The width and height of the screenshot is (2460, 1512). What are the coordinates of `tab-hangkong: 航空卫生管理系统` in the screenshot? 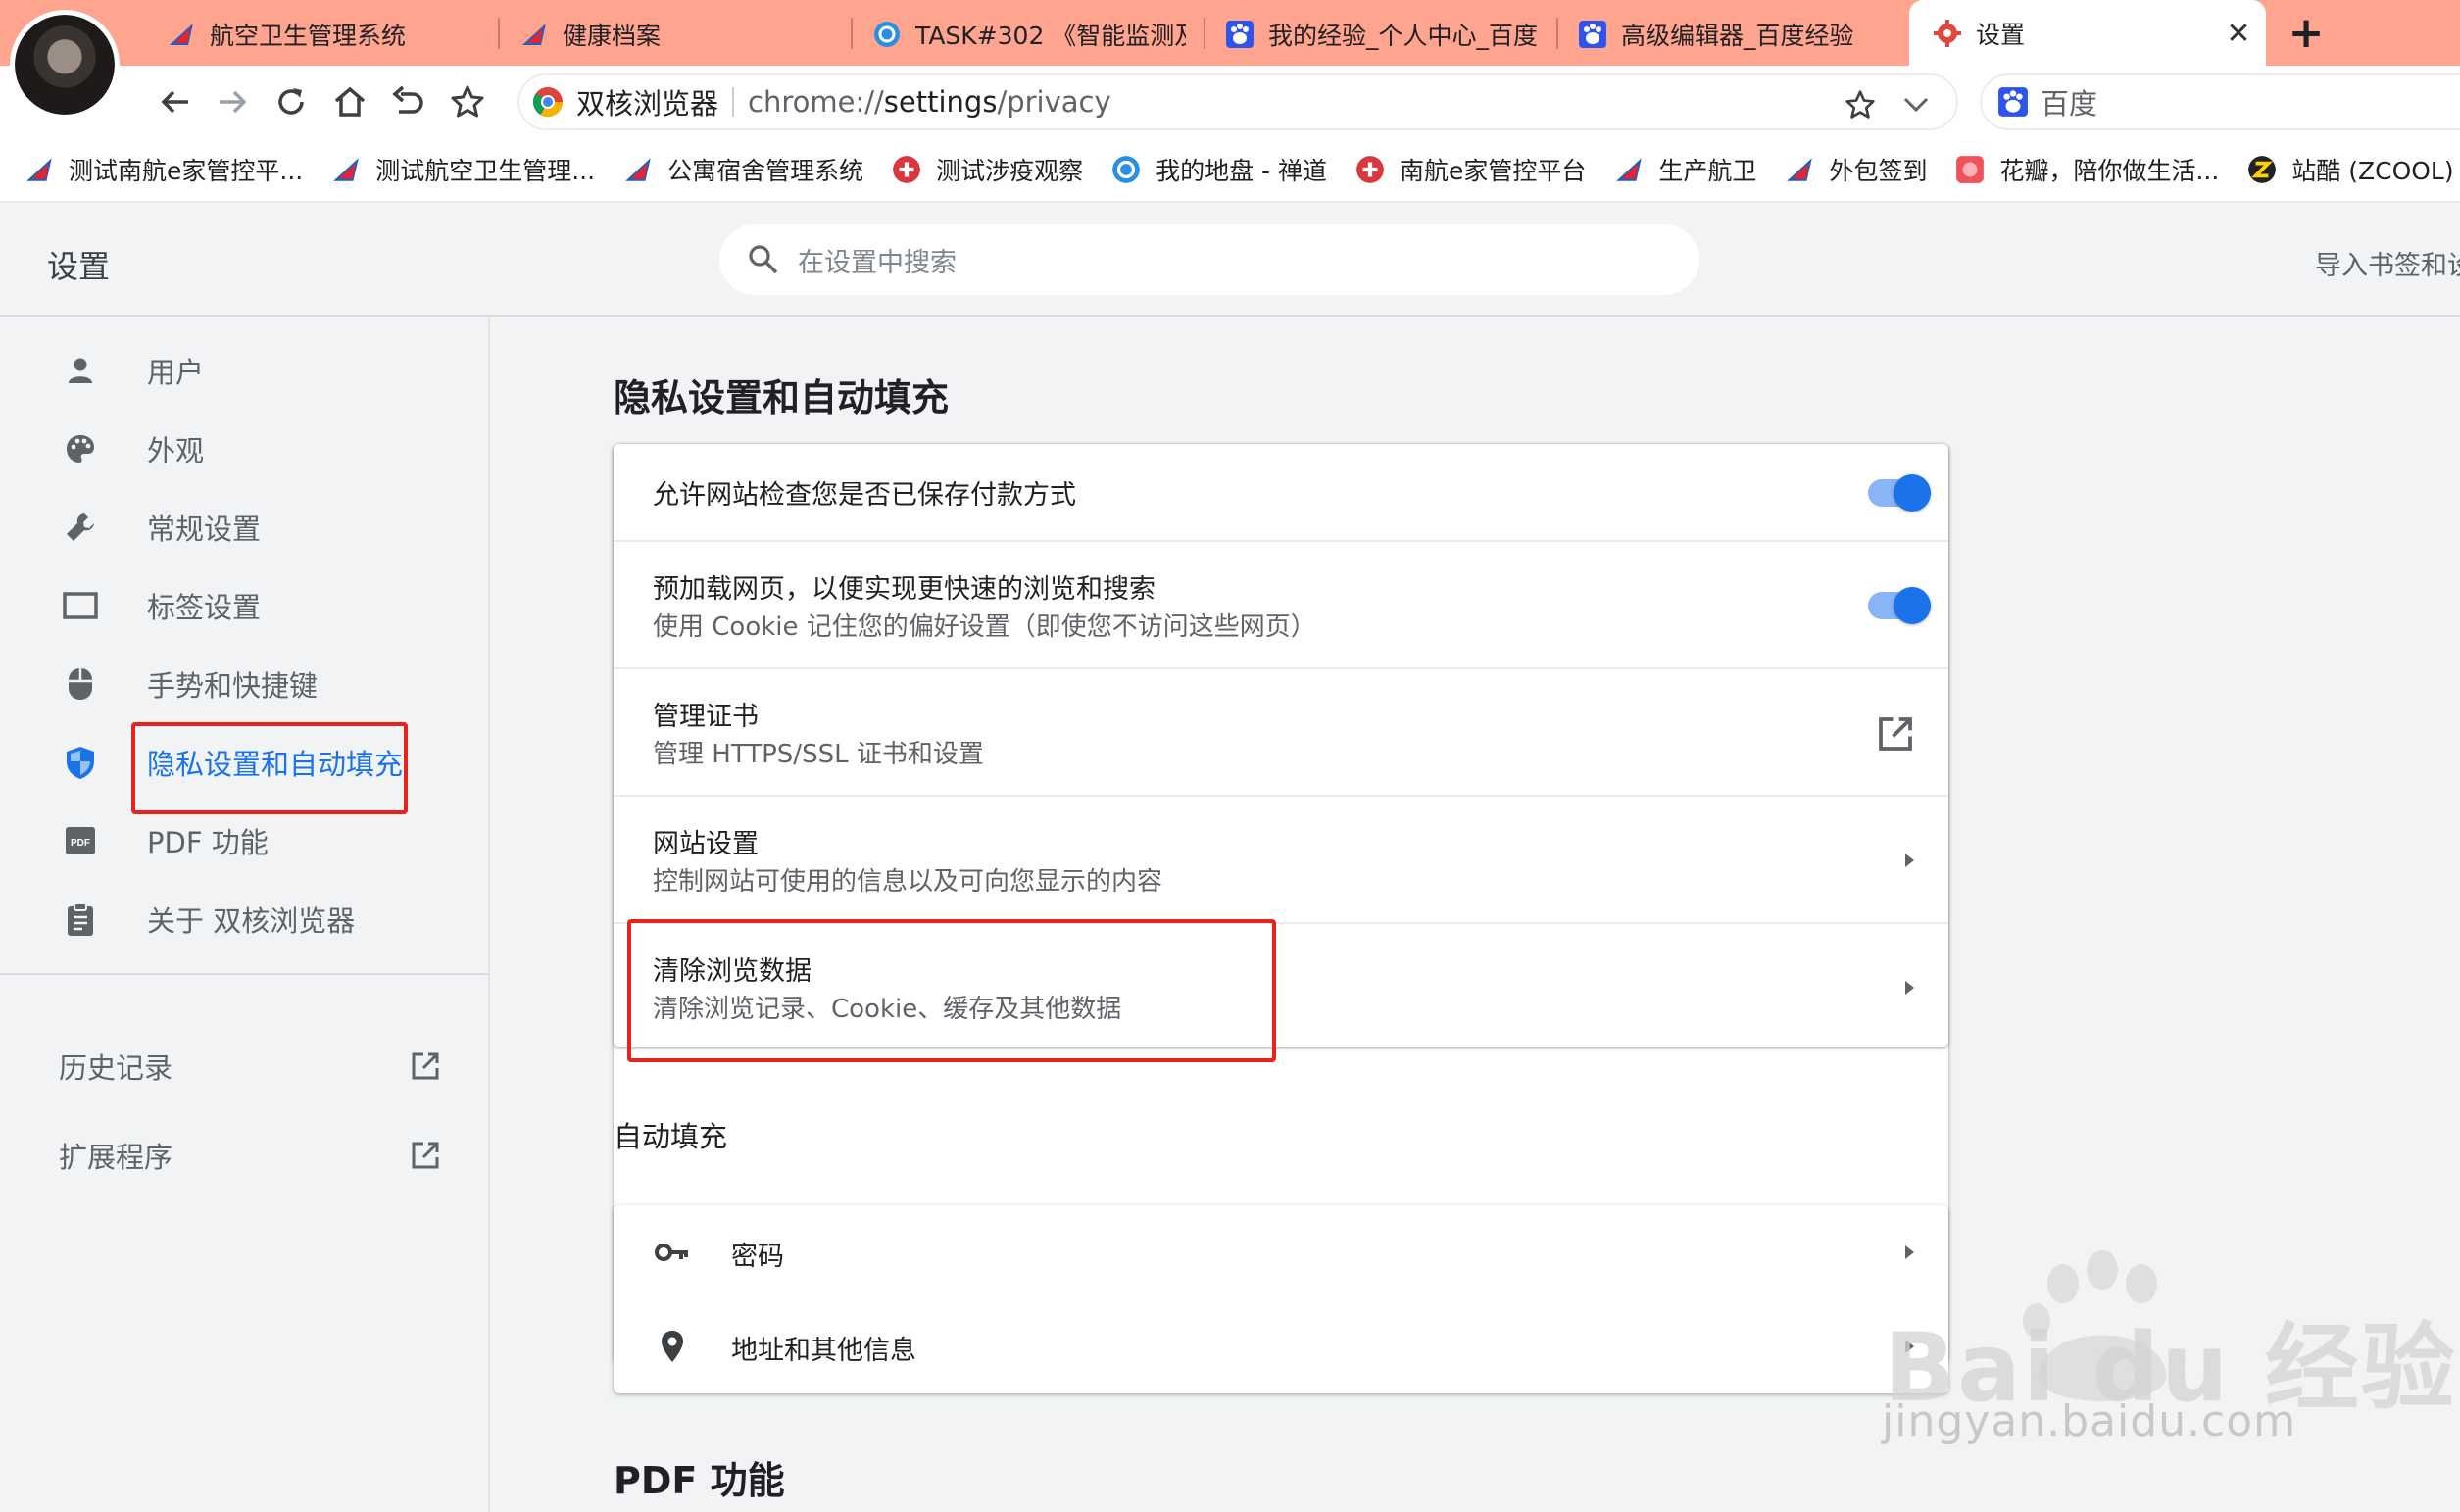 It's located at (328, 34).